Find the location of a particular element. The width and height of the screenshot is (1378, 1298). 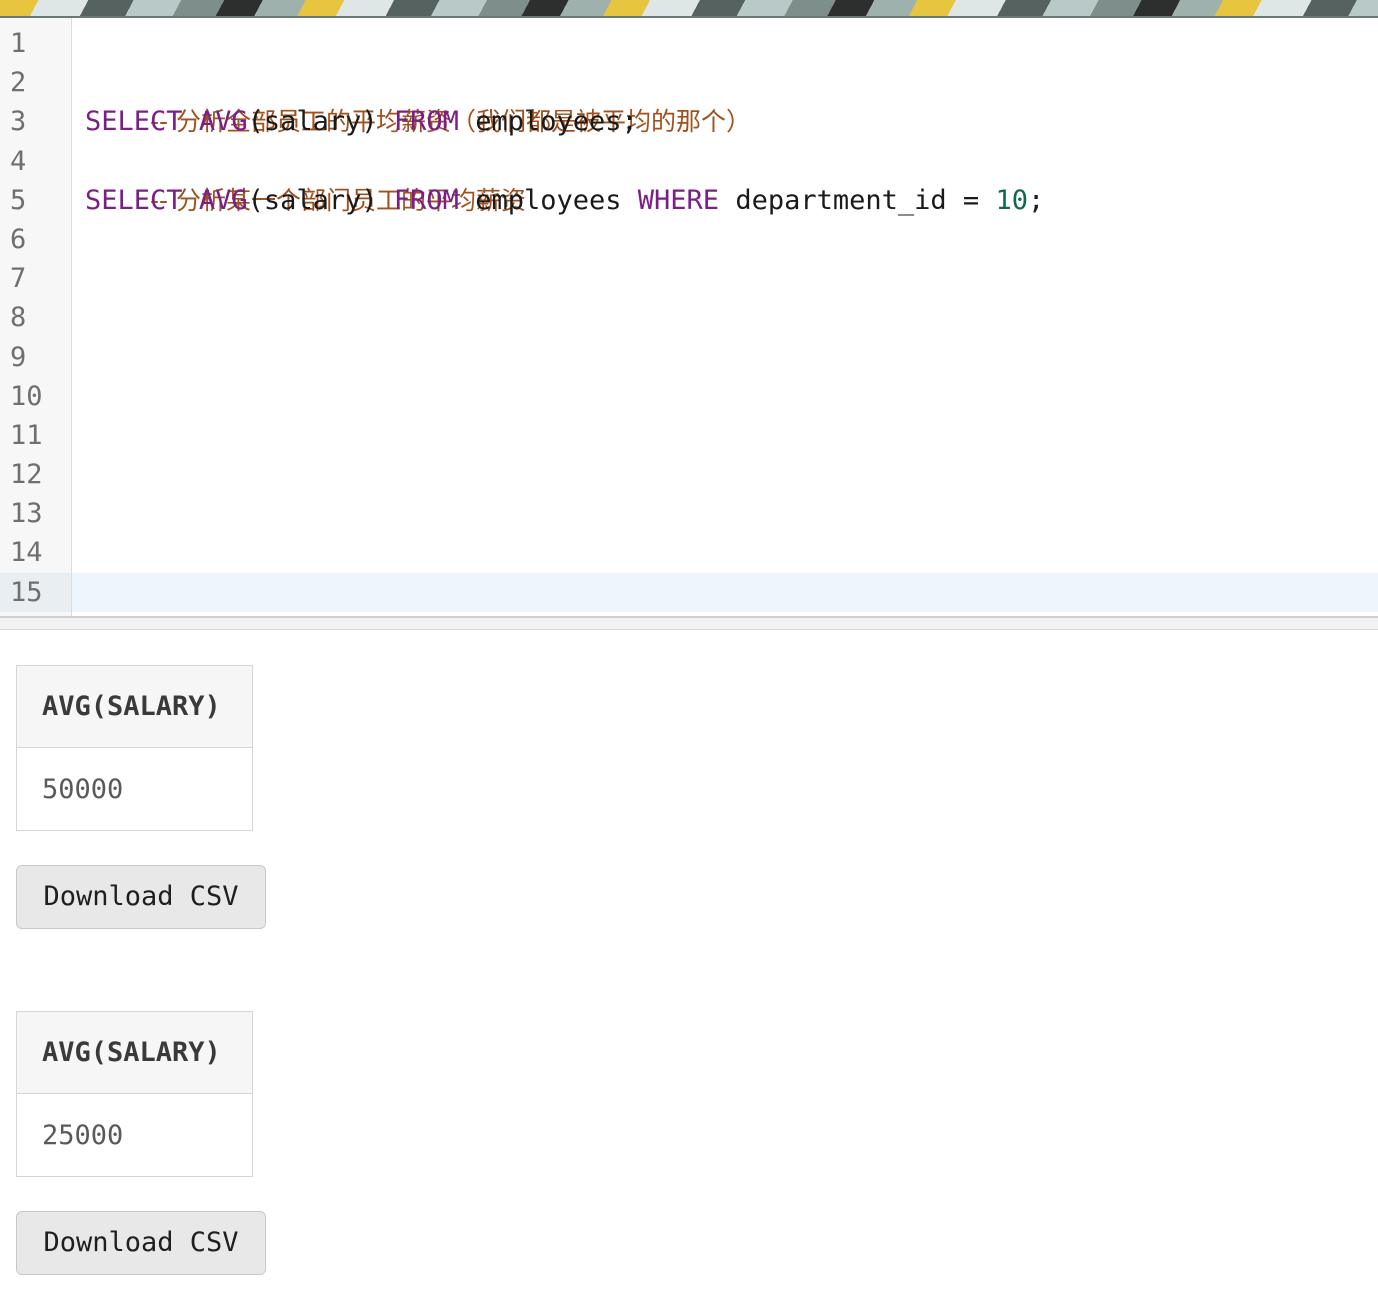

table-cell: 50000 is located at coordinates (134, 789).